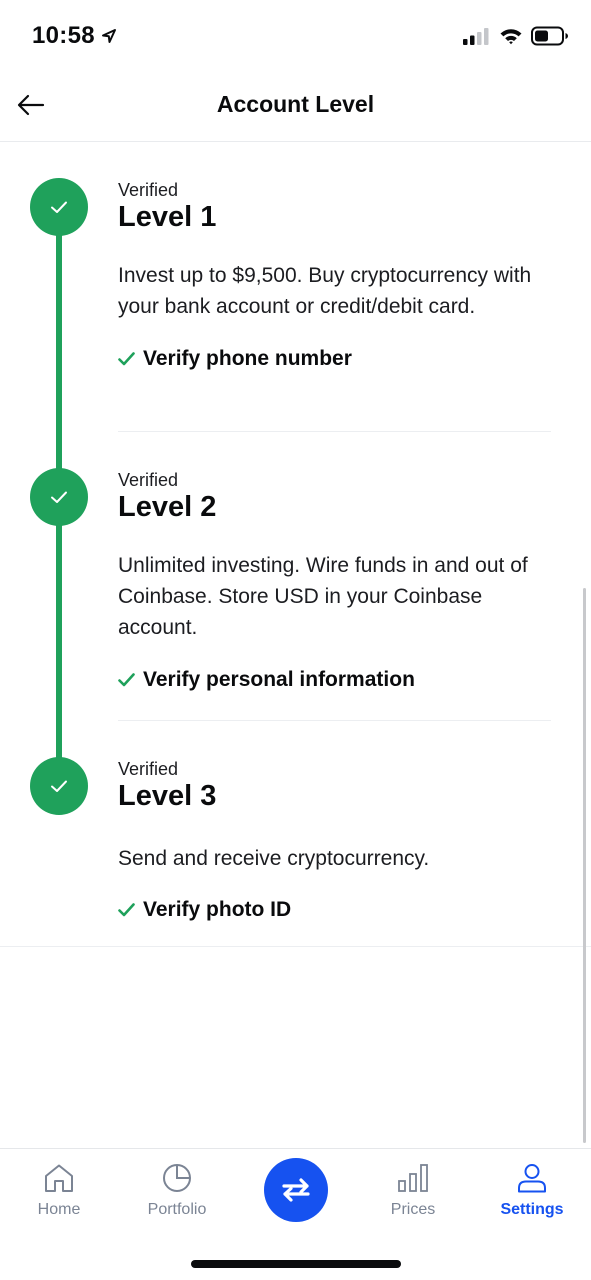 This screenshot has width=591, height=1280. Describe the element at coordinates (167, 217) in the screenshot. I see `level-name: Level 1` at that location.